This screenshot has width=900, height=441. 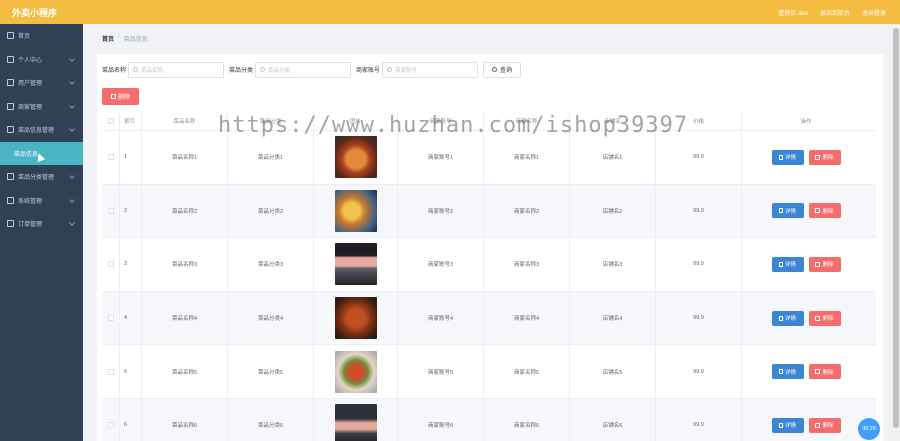 I want to click on cell-category: 菜品分类5, so click(x=271, y=371).